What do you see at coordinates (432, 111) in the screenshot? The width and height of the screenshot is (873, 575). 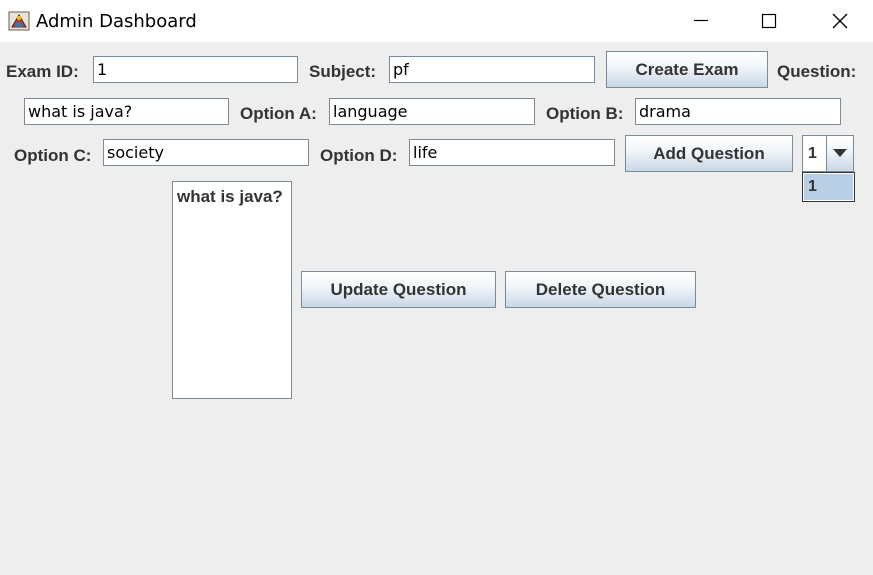 I see `option-a-field: language` at bounding box center [432, 111].